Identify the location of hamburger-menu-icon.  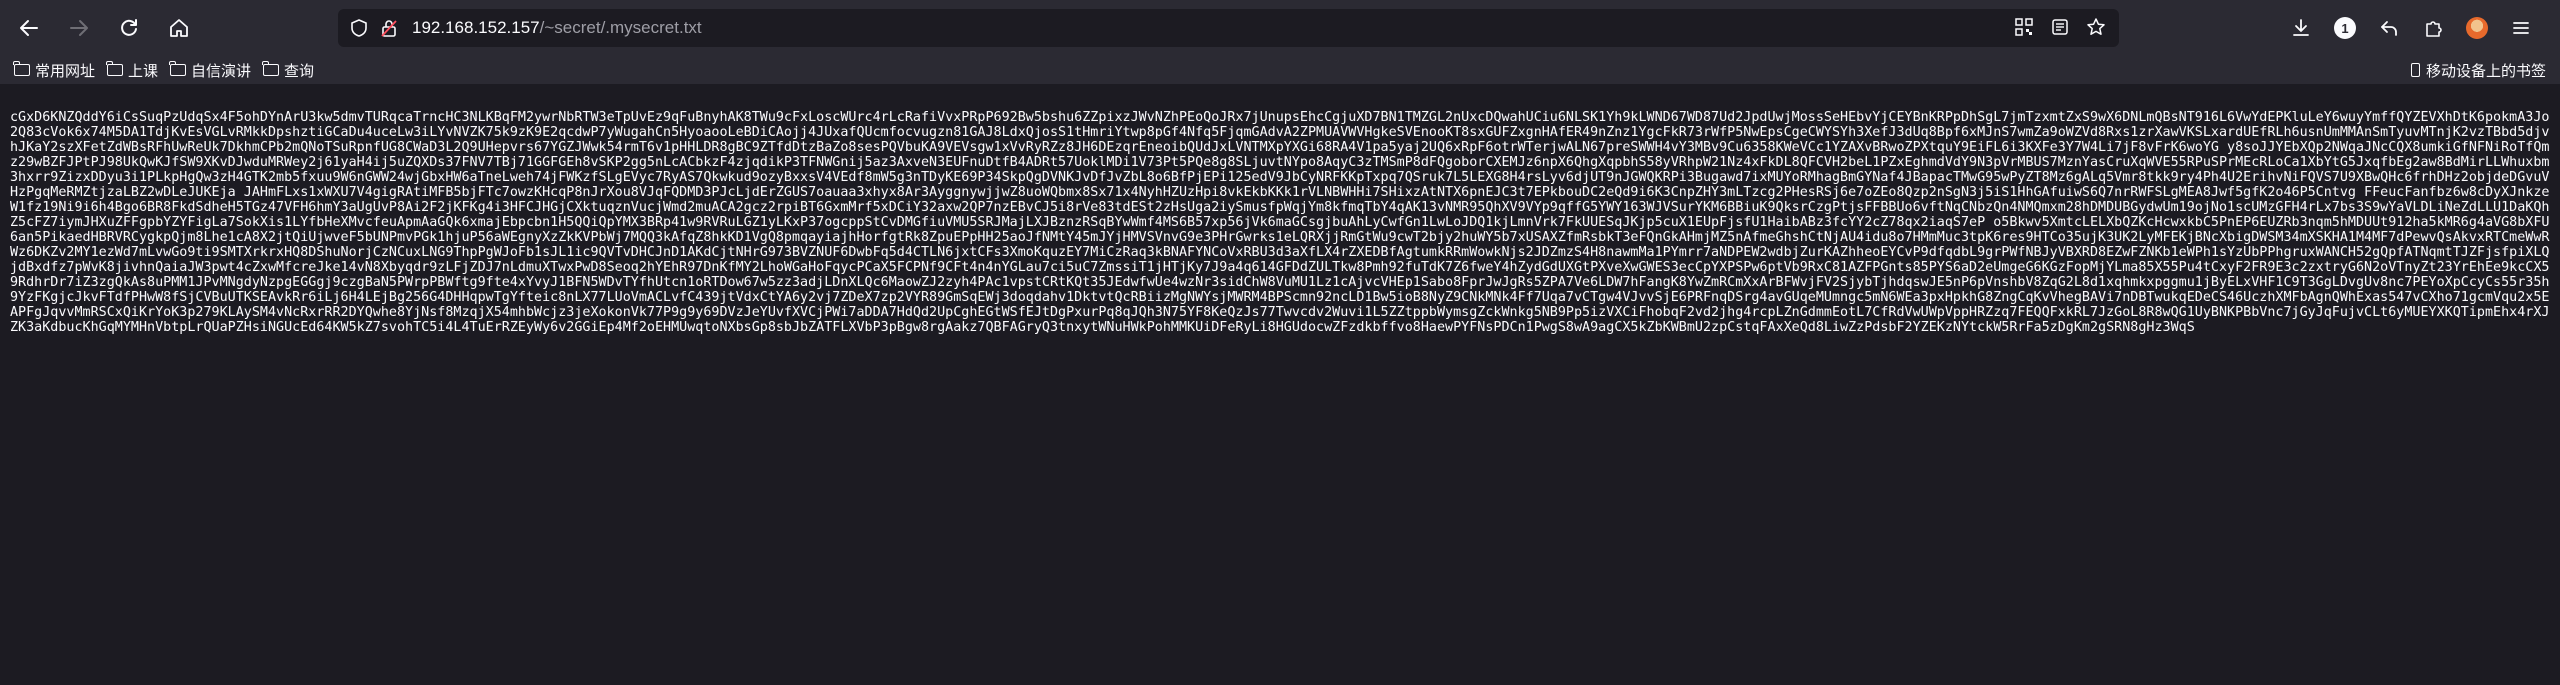
(2521, 28).